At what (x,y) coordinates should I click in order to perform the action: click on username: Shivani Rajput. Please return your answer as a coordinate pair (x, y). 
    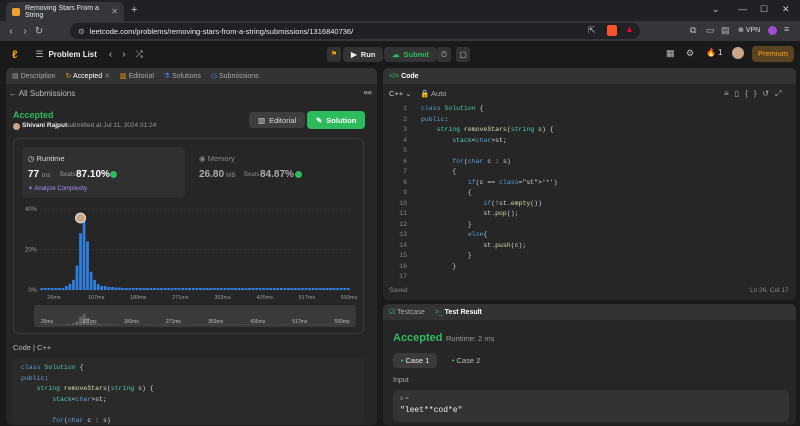
    Looking at the image, I should click on (44, 125).